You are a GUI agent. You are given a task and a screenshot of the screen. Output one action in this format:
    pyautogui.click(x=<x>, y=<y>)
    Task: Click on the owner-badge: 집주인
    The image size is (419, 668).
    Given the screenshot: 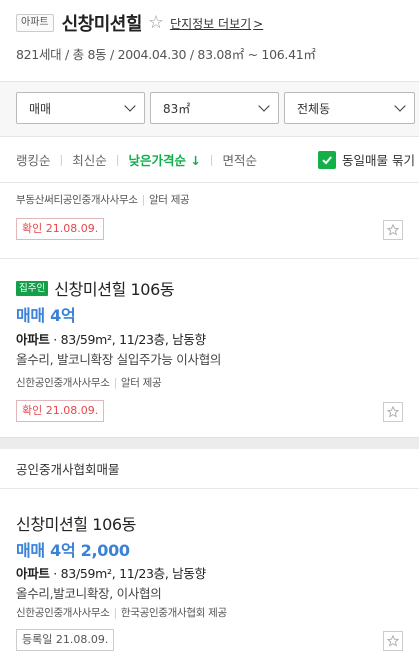 What is the action you would take?
    pyautogui.click(x=32, y=288)
    